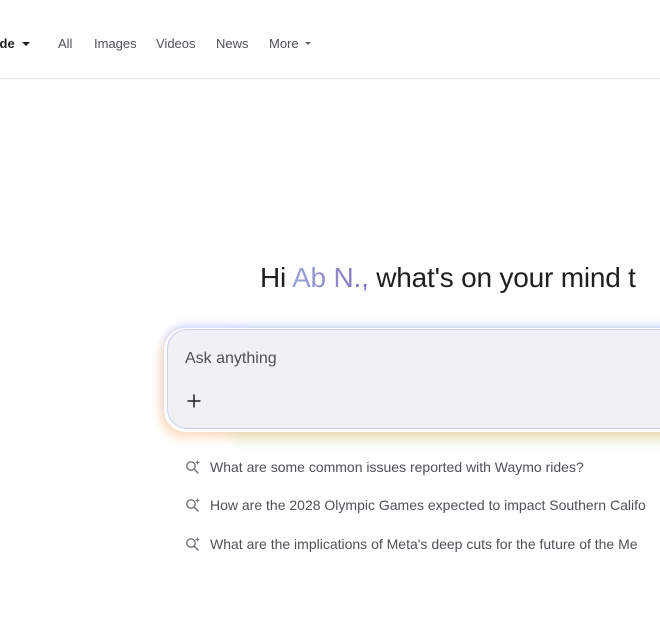 This screenshot has height=628, width=660. I want to click on nav-news: News, so click(232, 44).